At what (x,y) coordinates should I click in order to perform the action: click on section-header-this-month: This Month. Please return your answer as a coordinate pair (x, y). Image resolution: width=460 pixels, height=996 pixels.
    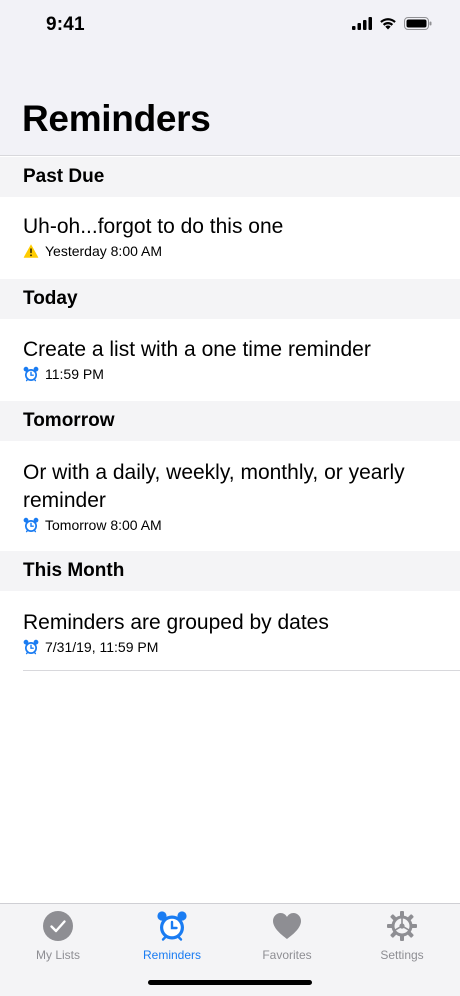
    Looking at the image, I should click on (230, 571).